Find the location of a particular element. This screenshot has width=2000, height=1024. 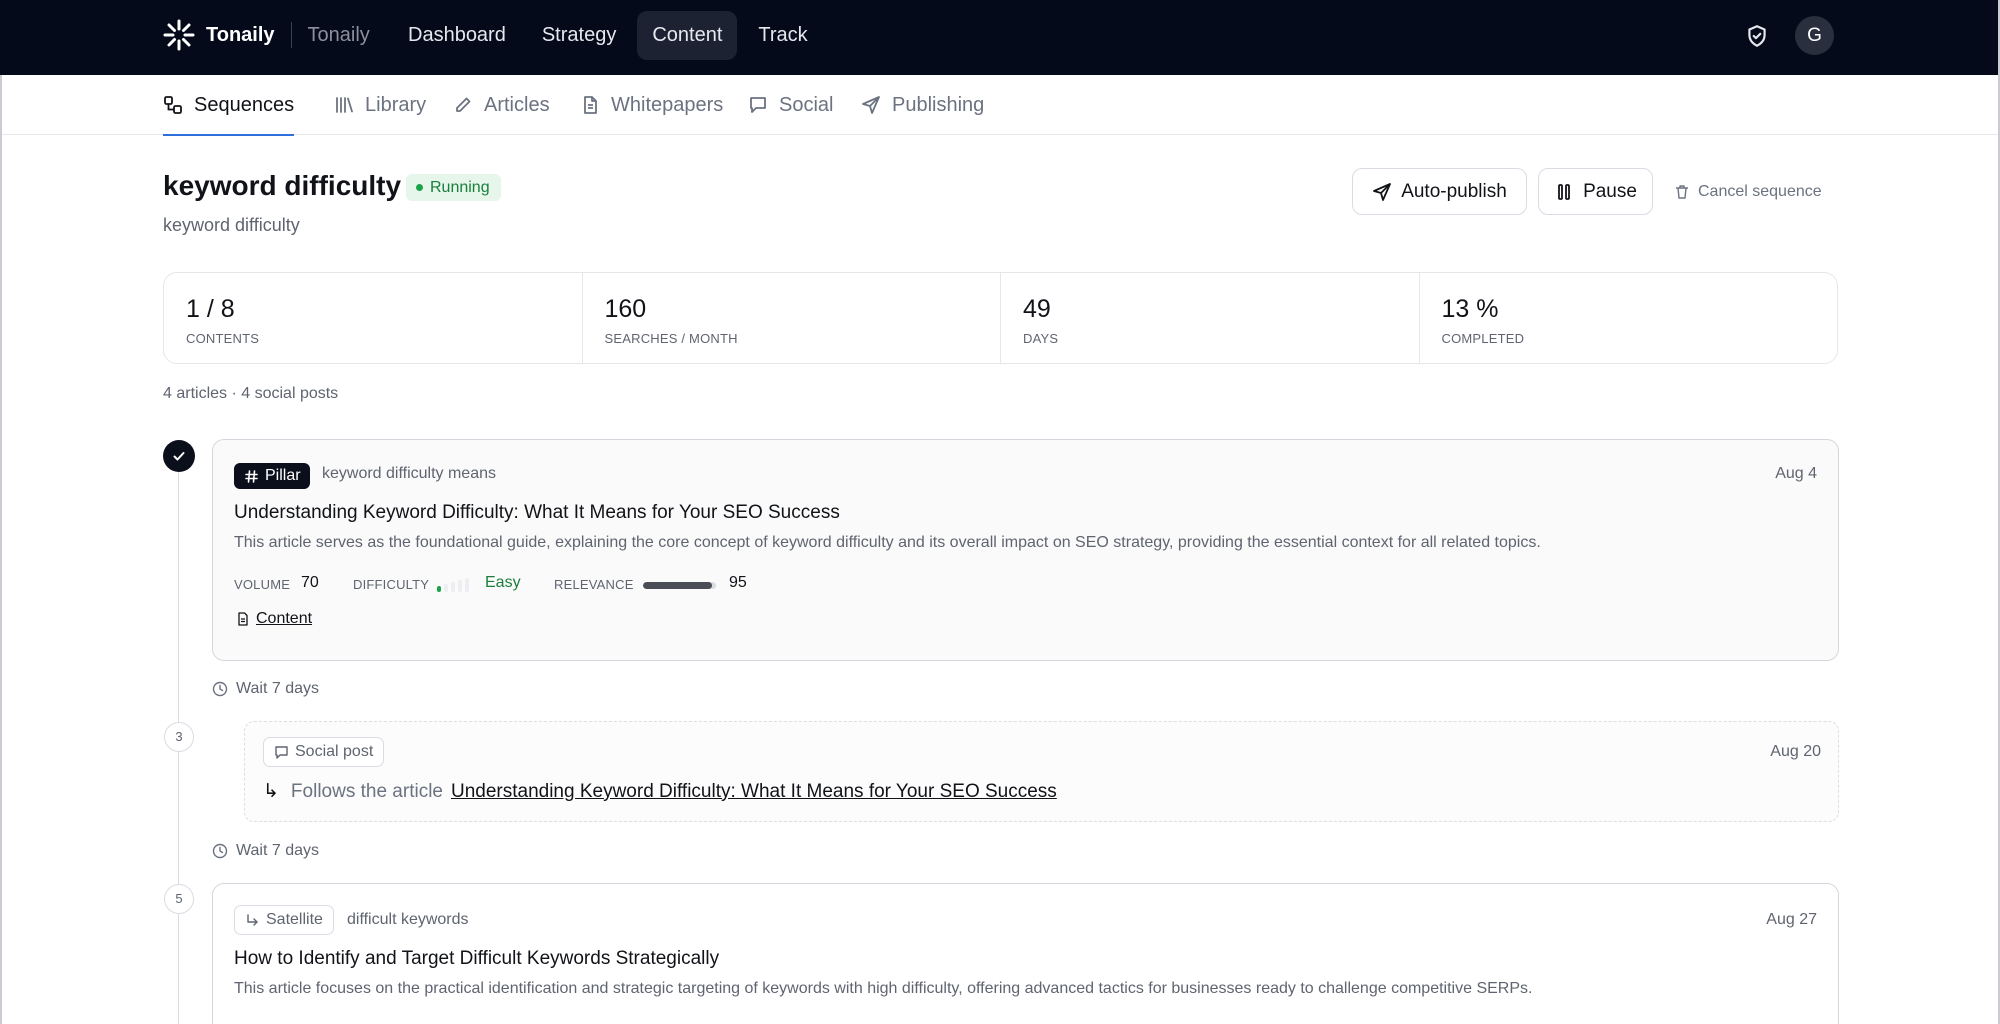

stat-value: 1 / 8 is located at coordinates (210, 309).